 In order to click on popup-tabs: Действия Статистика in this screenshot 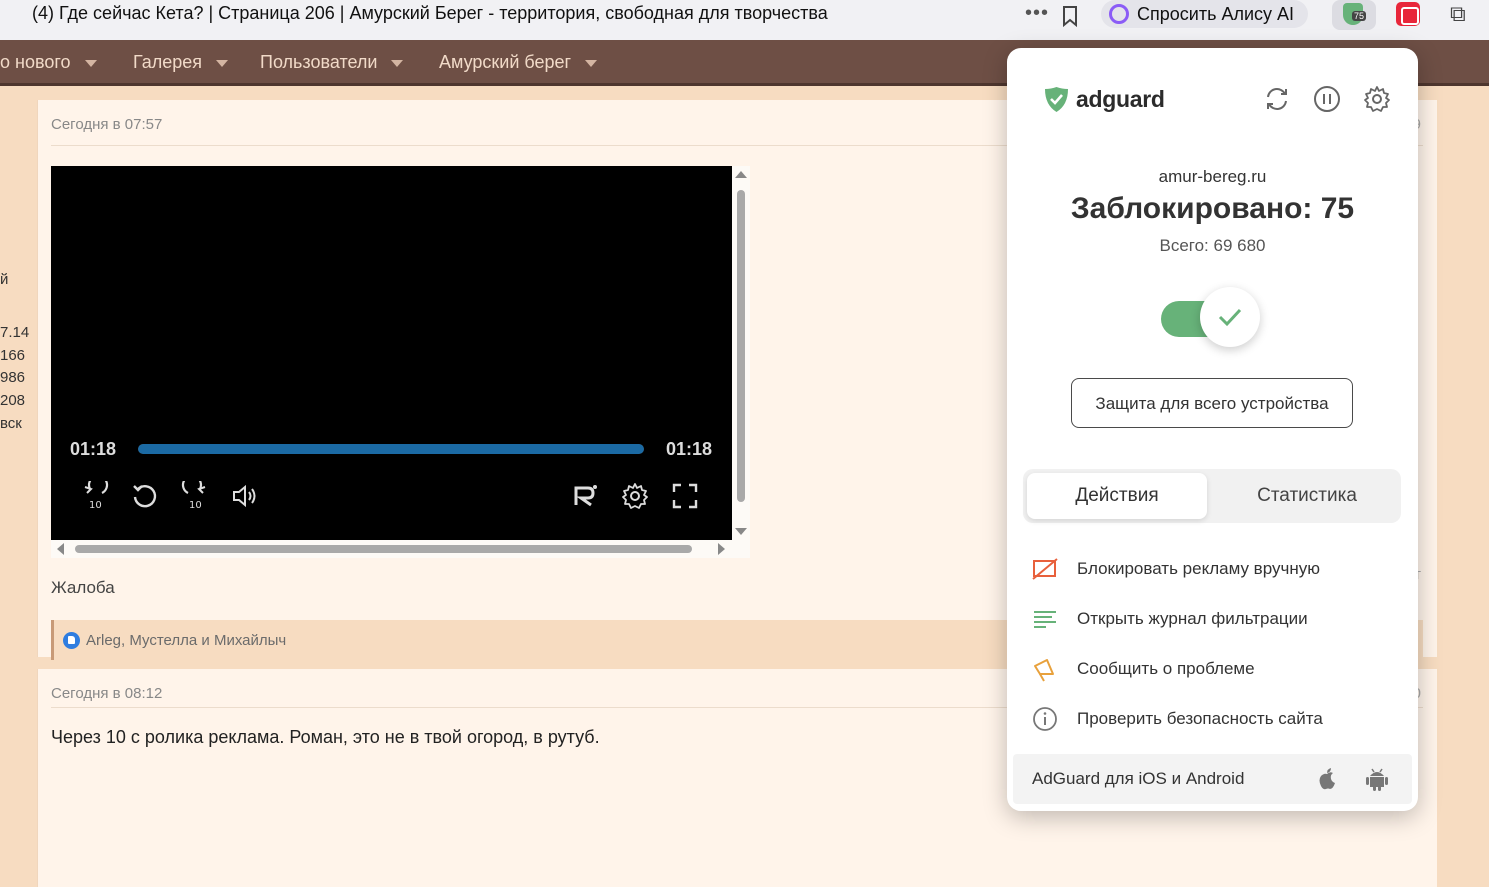, I will do `click(1212, 496)`.